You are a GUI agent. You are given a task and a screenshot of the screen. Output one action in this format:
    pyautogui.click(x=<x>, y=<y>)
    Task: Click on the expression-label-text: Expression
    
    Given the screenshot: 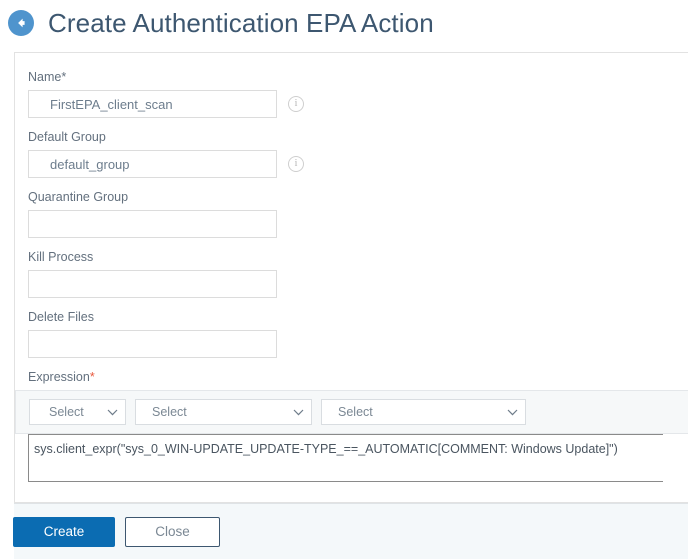 What is the action you would take?
    pyautogui.click(x=59, y=377)
    